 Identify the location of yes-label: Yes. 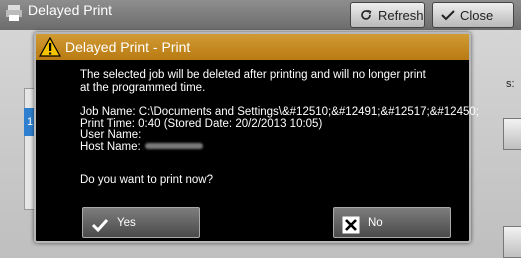
(126, 222).